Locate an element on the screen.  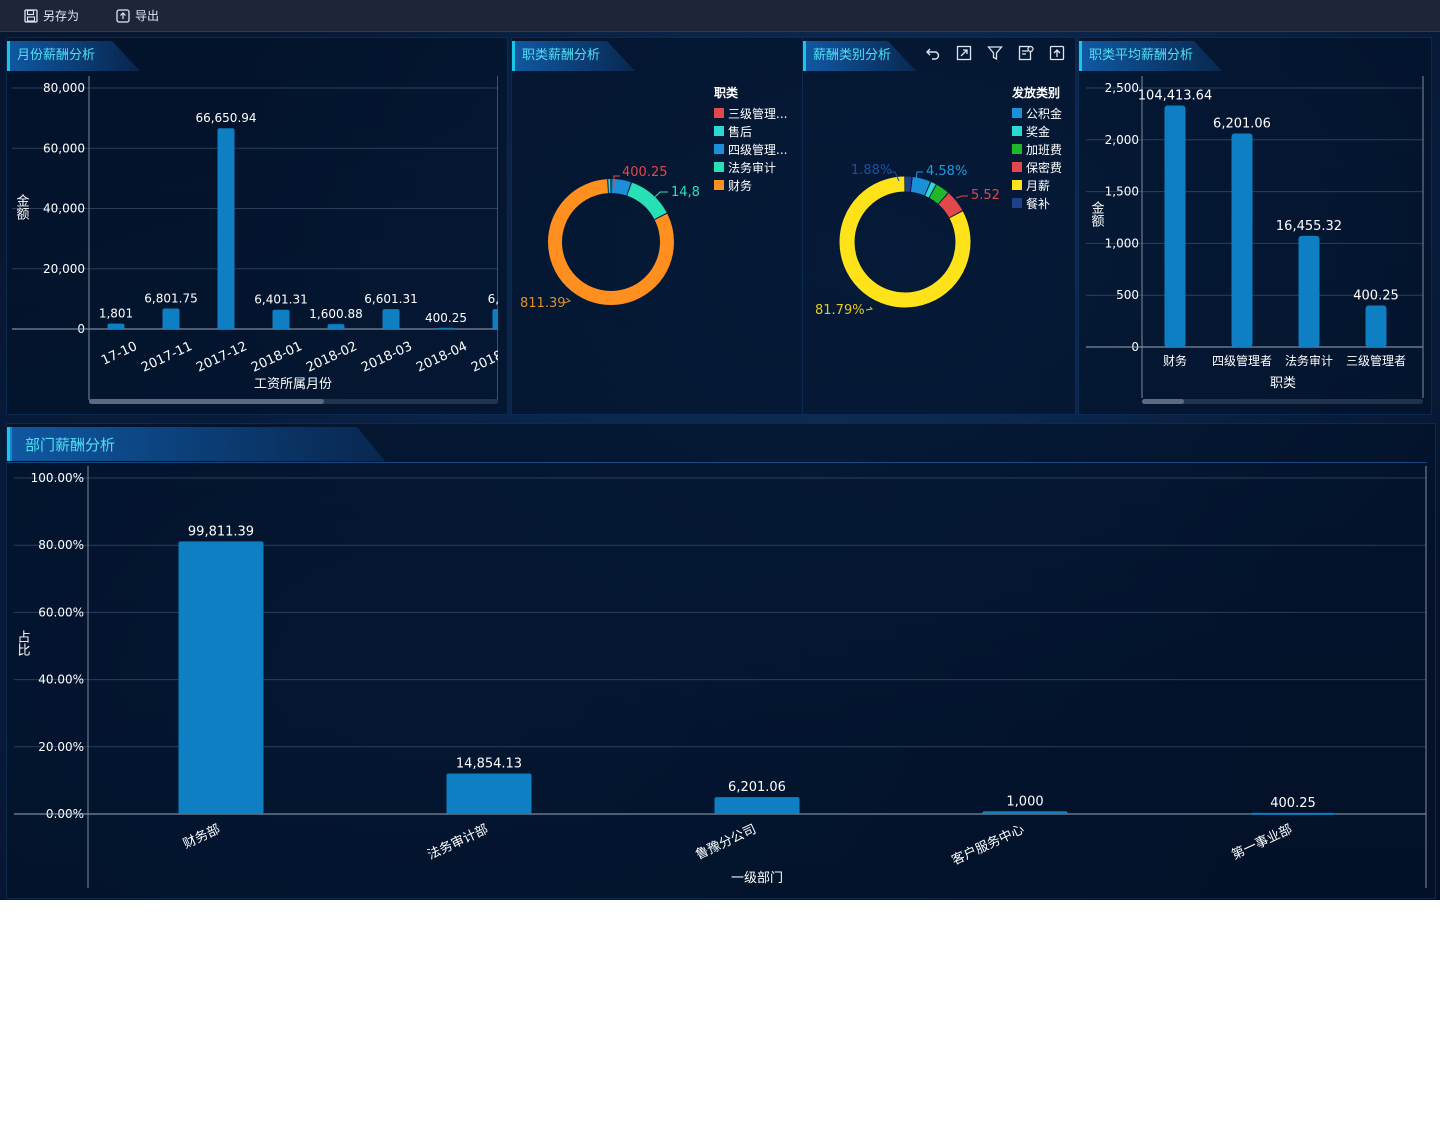
x-tick-label: 四级管理者 is located at coordinates (1242, 360).